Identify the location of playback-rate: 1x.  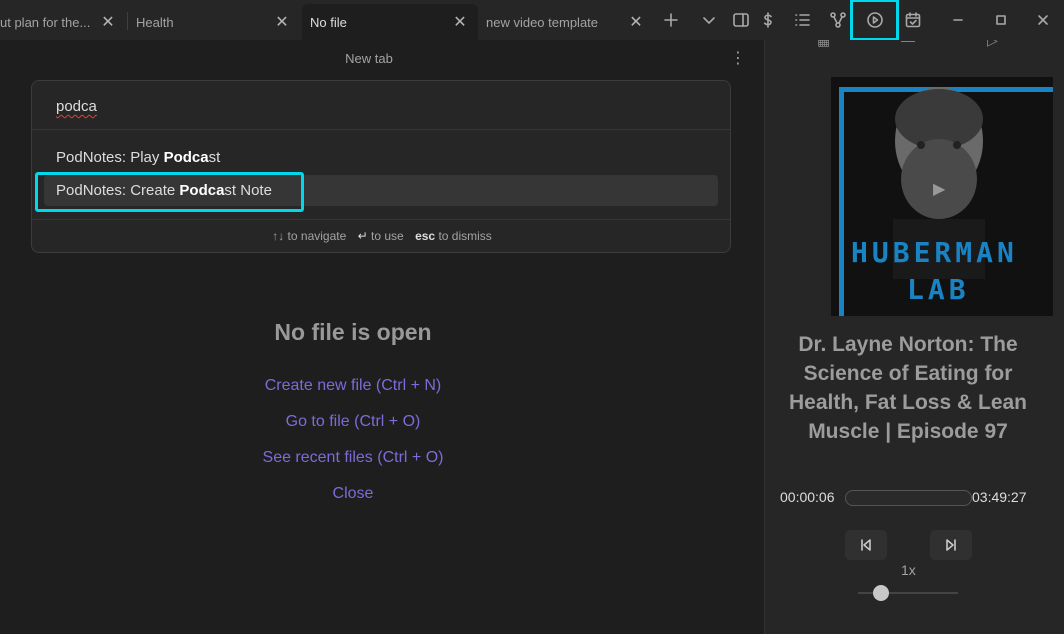
(908, 570).